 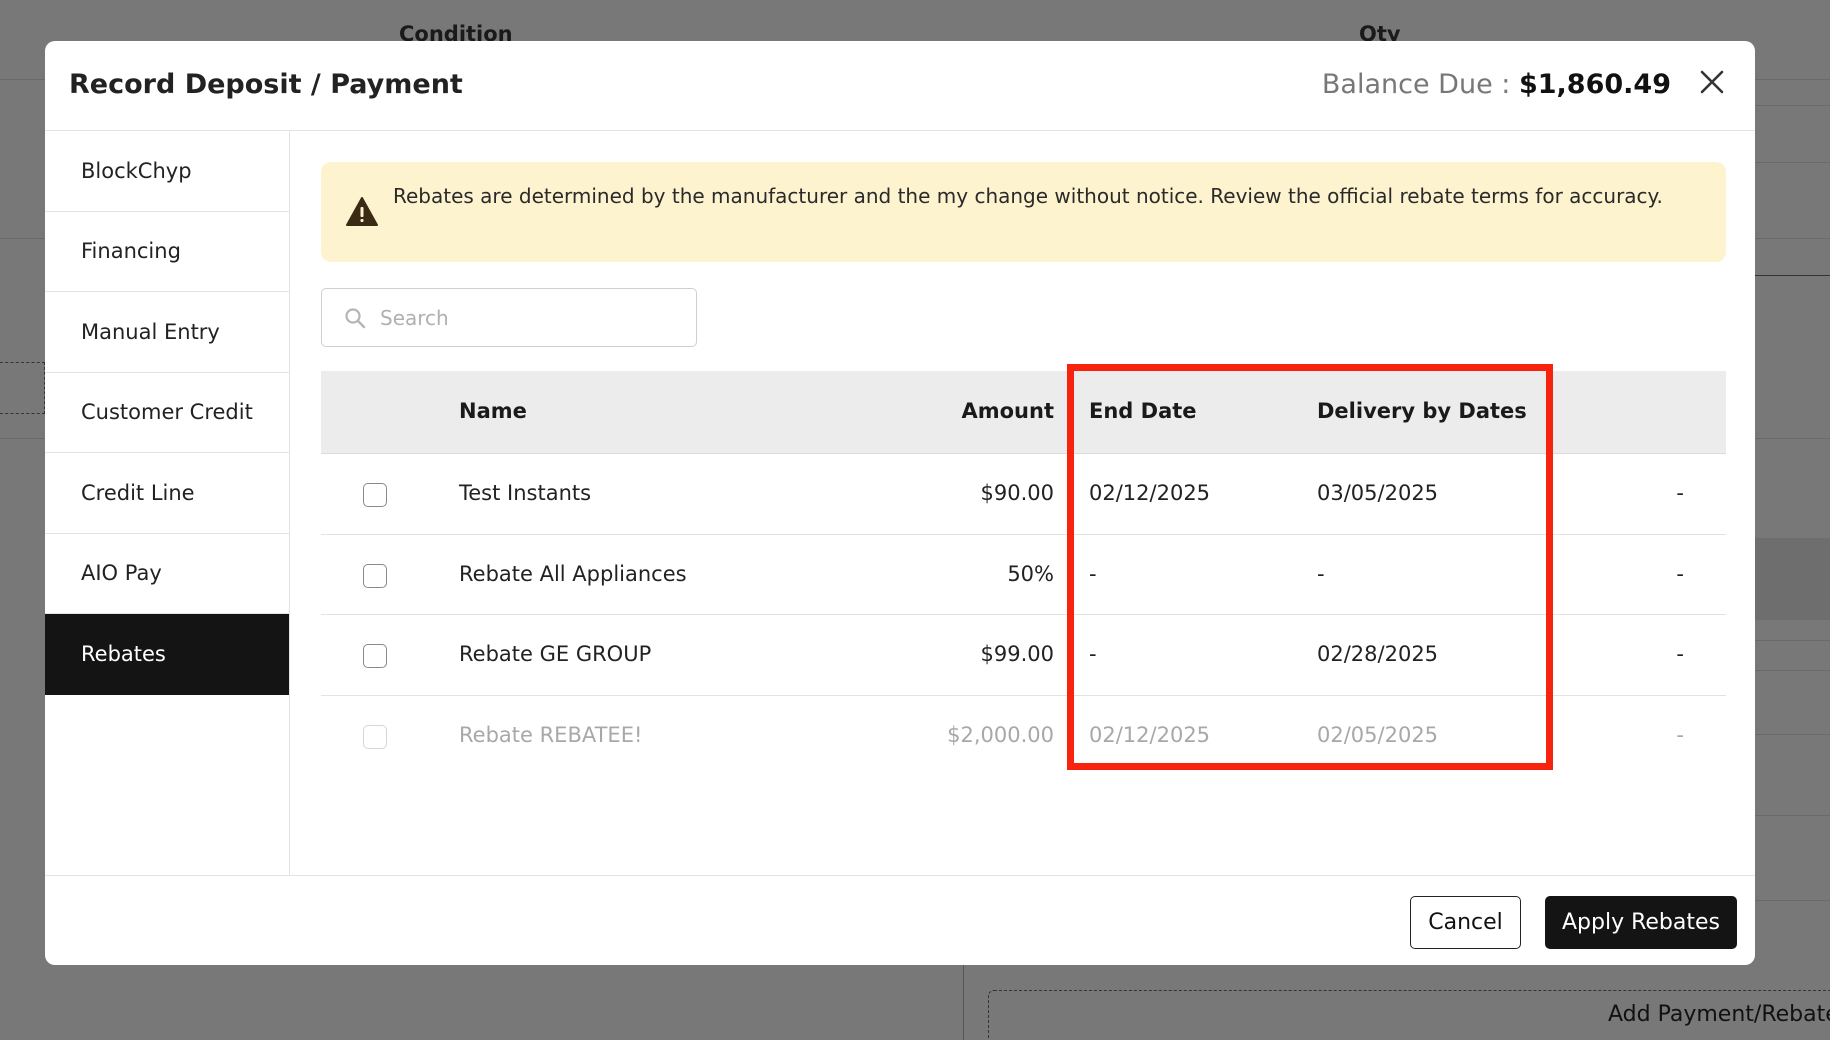 What do you see at coordinates (900, 920) in the screenshot?
I see `modal-footer: Cancel Apply Rebates` at bounding box center [900, 920].